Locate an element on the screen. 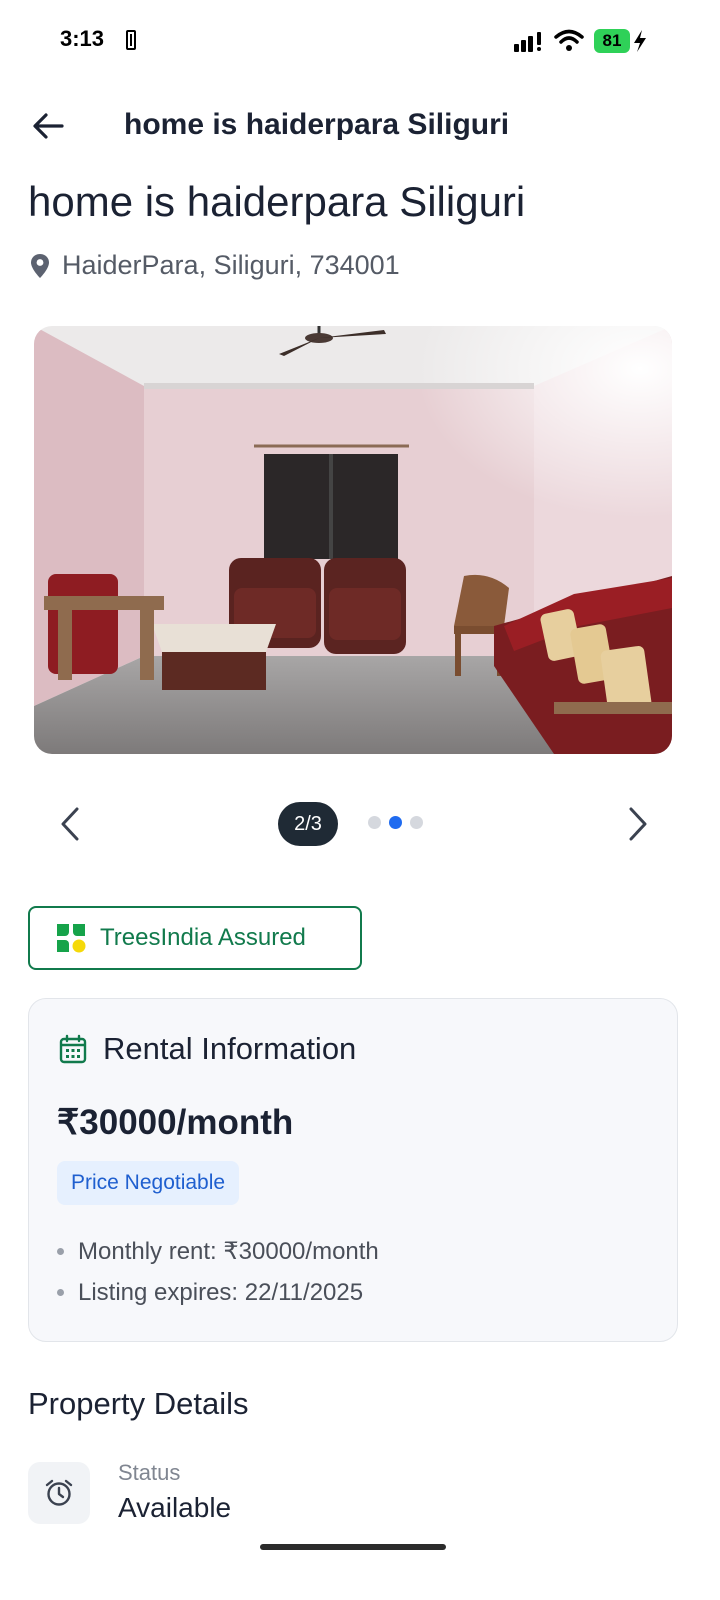 This screenshot has width=720, height=1600. status-icon-container is located at coordinates (59, 1493).